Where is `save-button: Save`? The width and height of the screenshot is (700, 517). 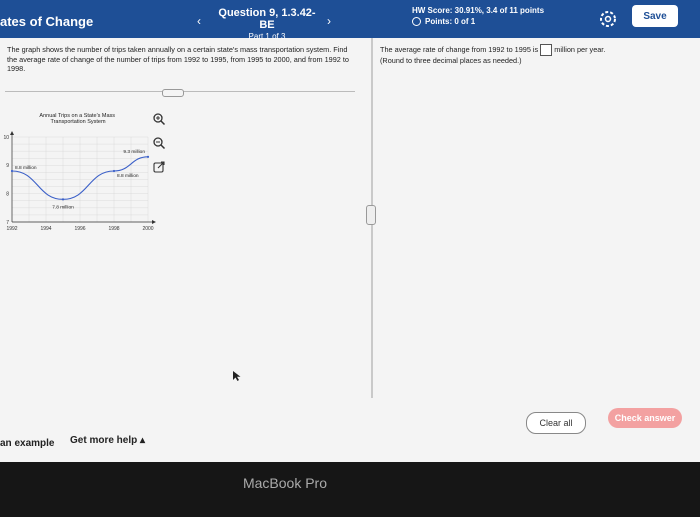
save-button: Save is located at coordinates (655, 16).